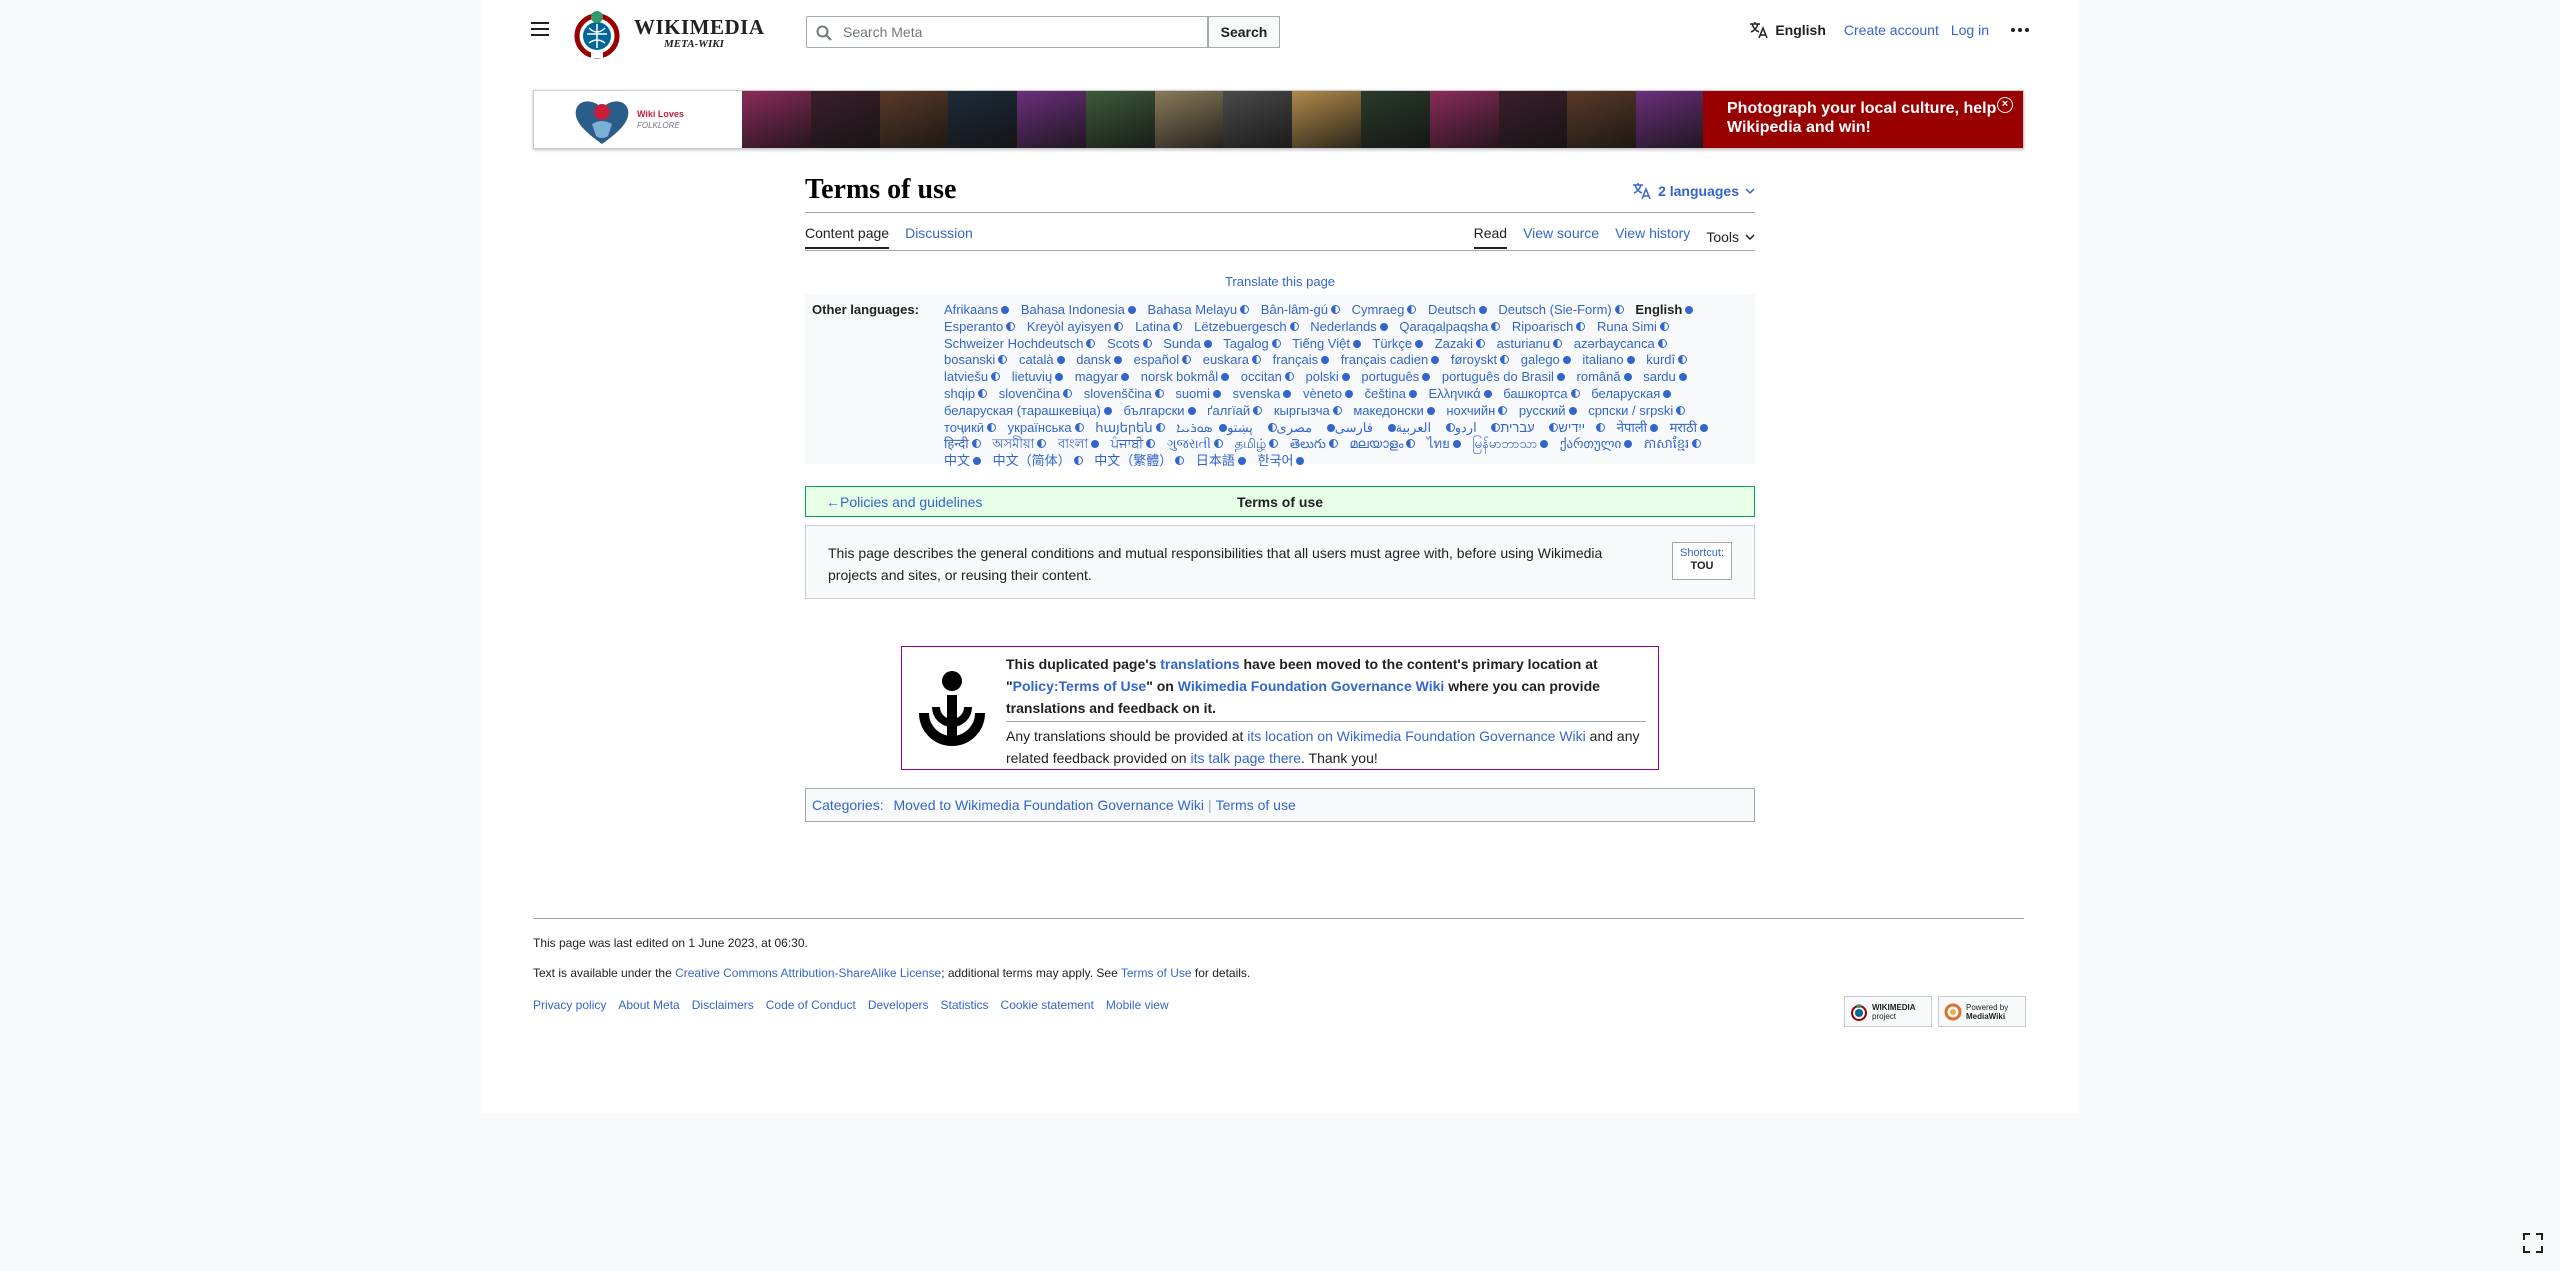  I want to click on language-link: dansk, so click(1099, 359).